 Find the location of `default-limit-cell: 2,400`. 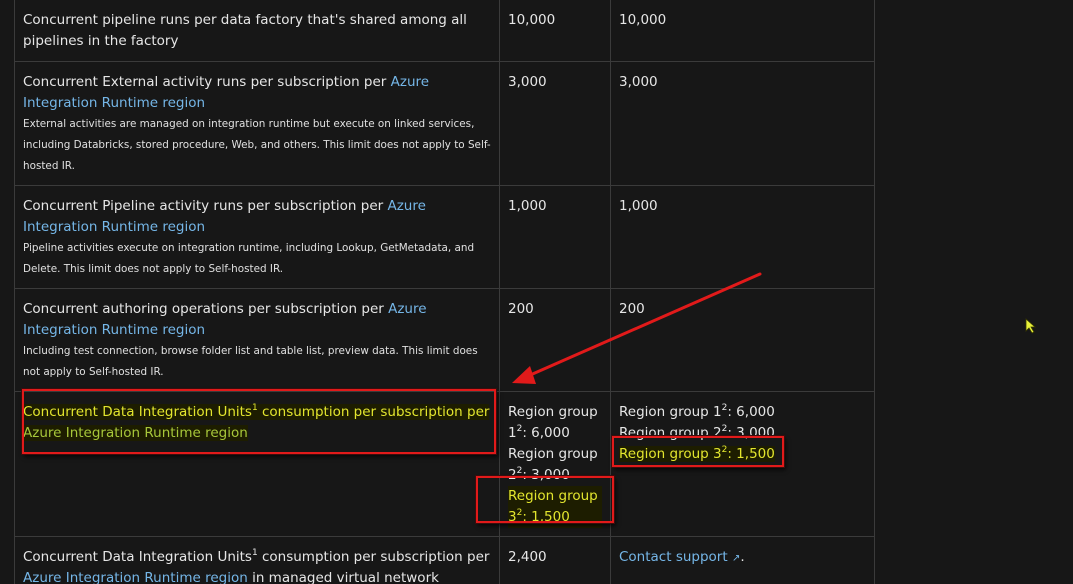

default-limit-cell: 2,400 is located at coordinates (555, 560).